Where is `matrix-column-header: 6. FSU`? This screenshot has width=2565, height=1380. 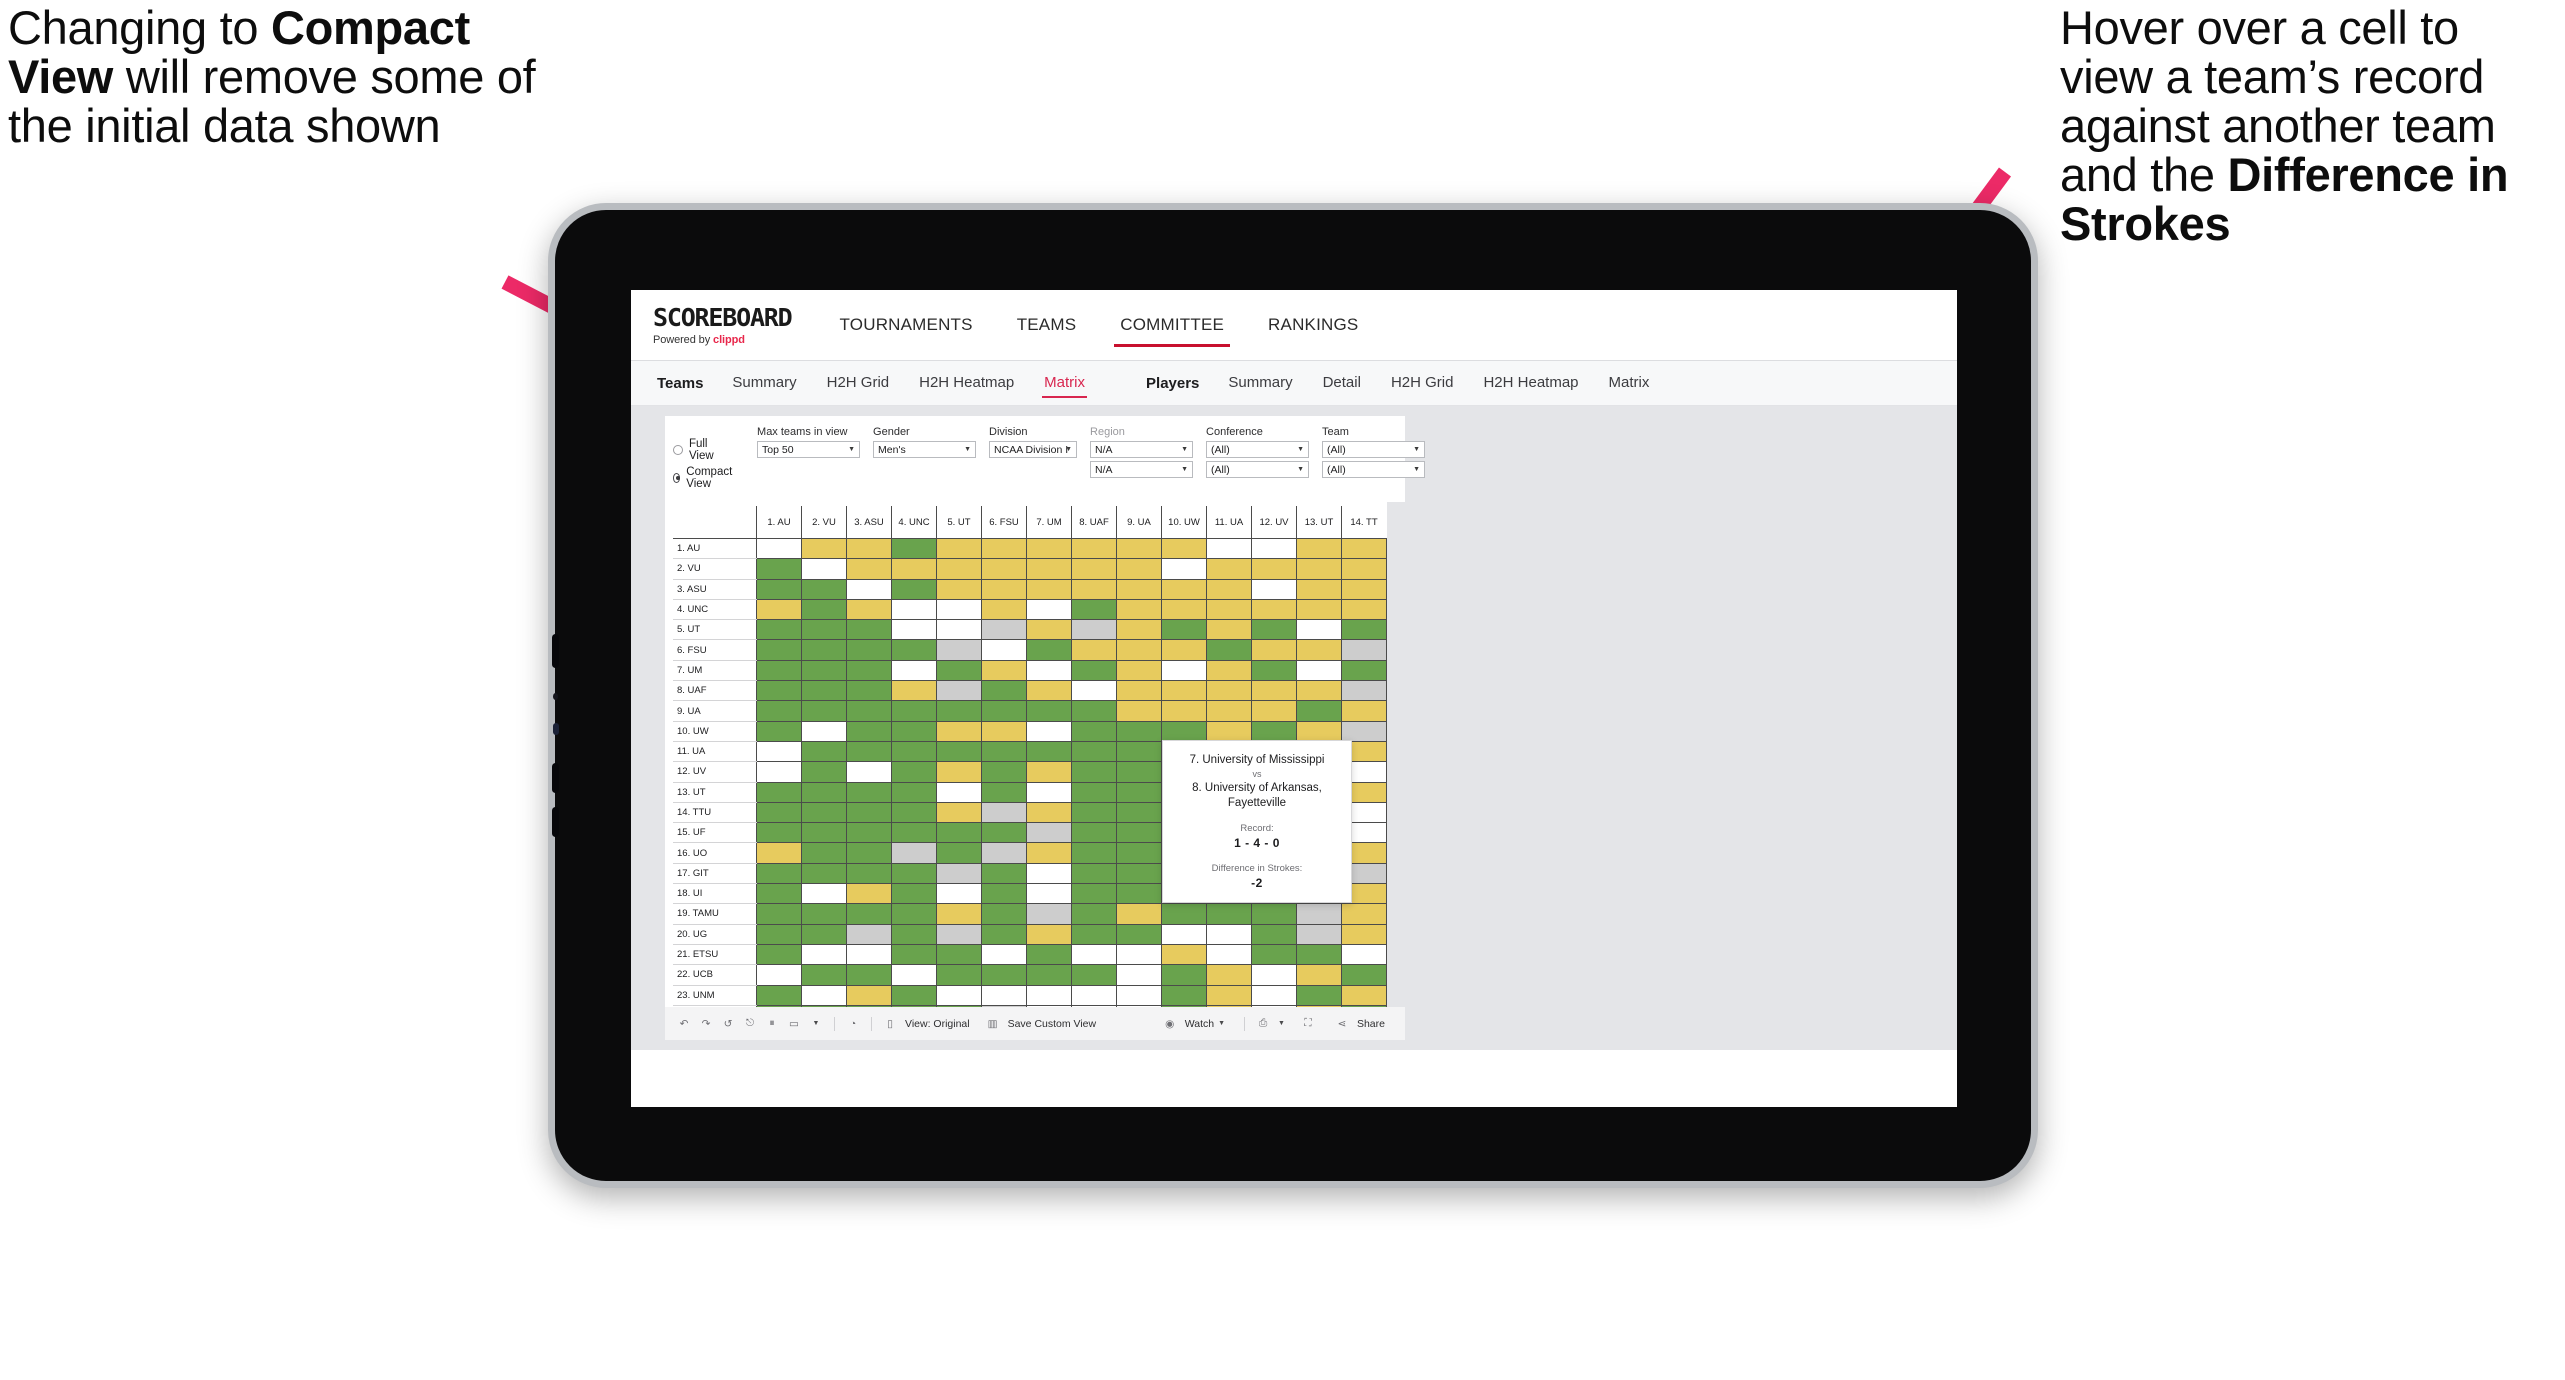 matrix-column-header: 6. FSU is located at coordinates (1004, 522).